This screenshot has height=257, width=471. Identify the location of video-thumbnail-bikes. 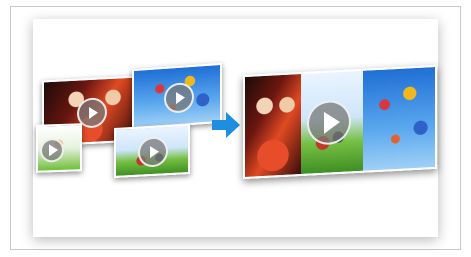
(152, 151).